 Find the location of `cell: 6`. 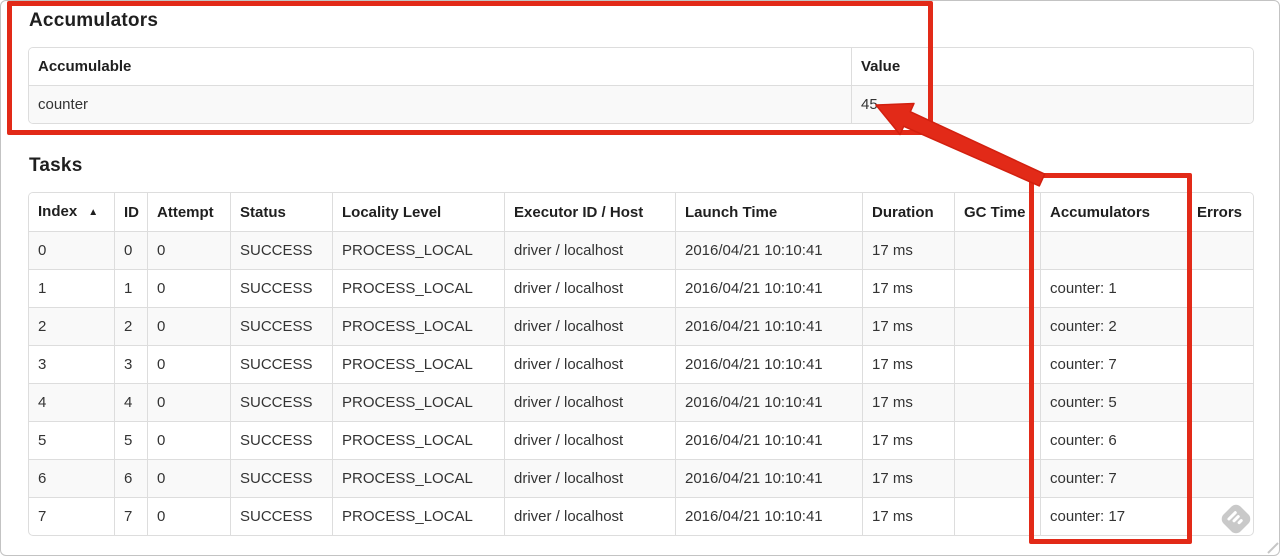

cell: 6 is located at coordinates (130, 478).